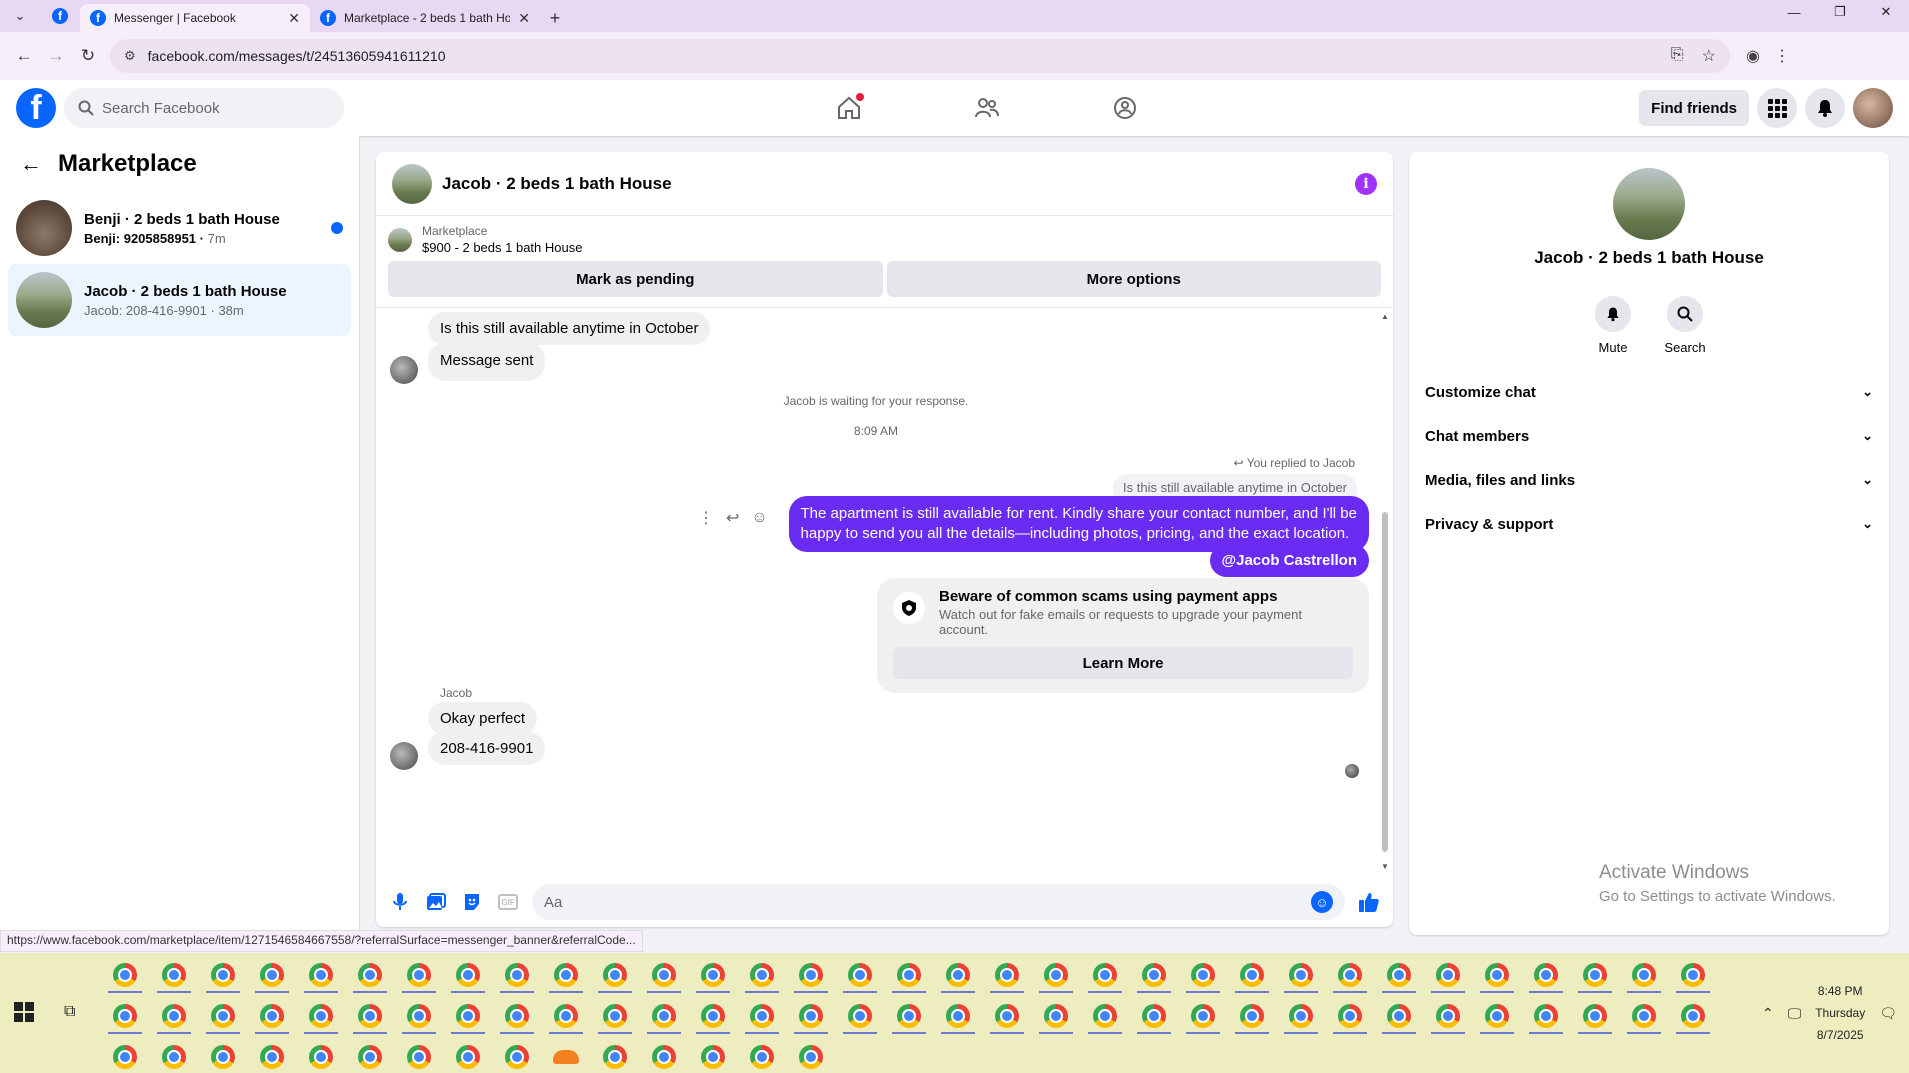 This screenshot has width=1909, height=1073. Describe the element at coordinates (400, 902) in the screenshot. I see `microphone-icon` at that location.